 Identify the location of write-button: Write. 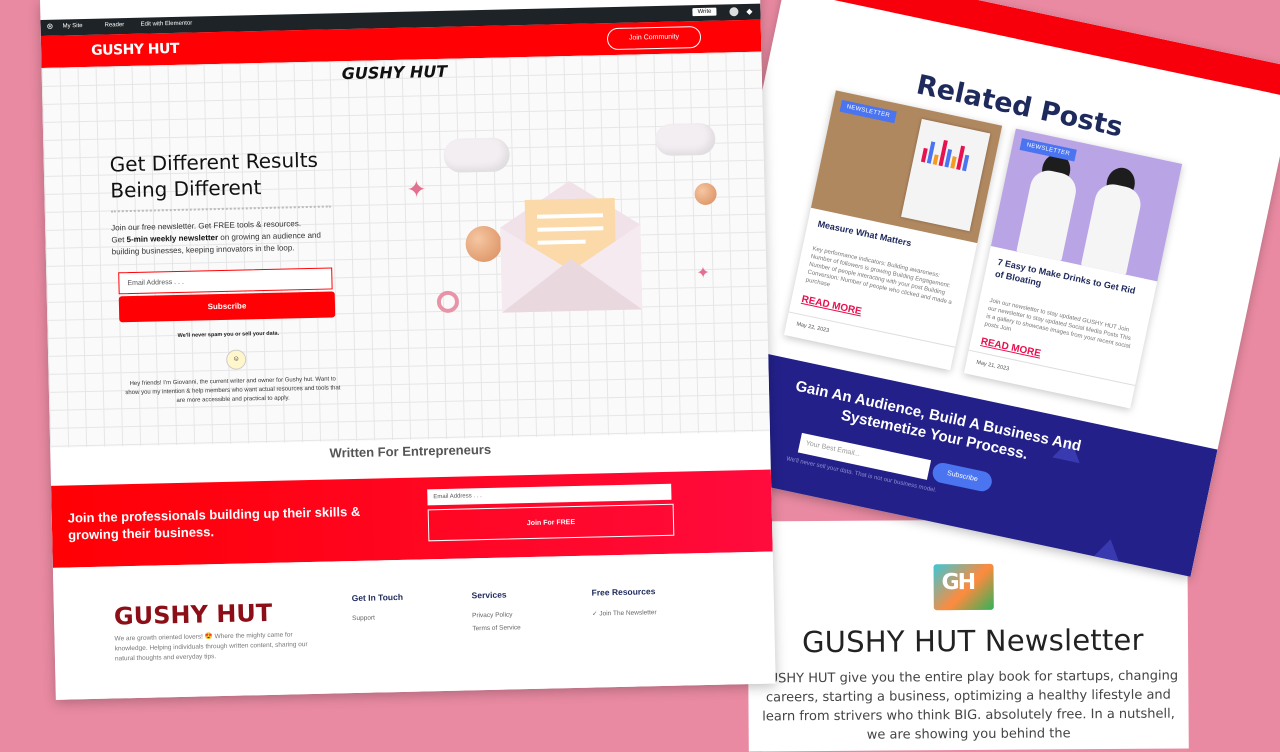
(704, 12).